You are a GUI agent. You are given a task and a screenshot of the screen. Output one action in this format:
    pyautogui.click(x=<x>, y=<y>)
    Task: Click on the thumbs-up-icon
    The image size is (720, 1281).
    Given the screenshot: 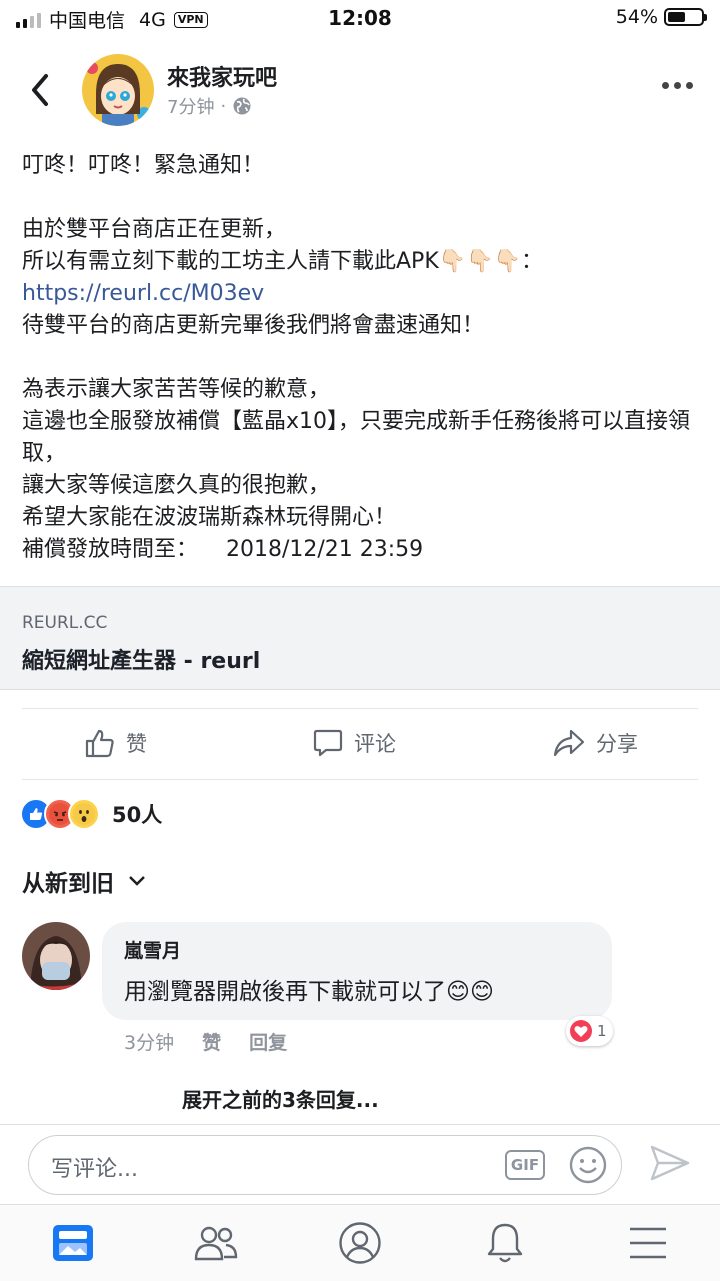 What is the action you would take?
    pyautogui.click(x=99, y=743)
    